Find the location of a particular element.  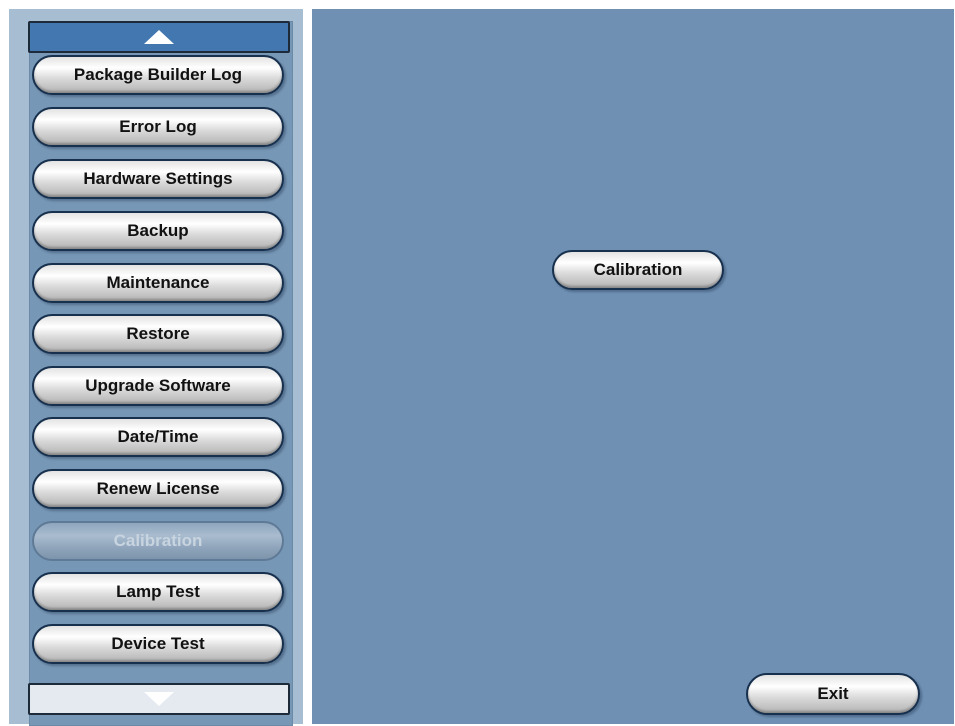

triangle-down-icon is located at coordinates (159, 699).